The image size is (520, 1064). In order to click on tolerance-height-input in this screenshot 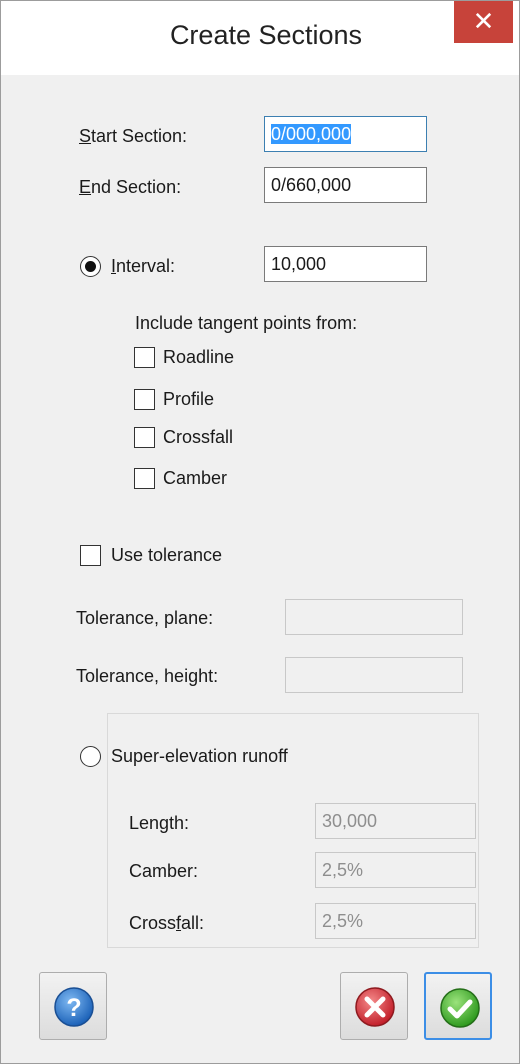, I will do `click(374, 675)`.